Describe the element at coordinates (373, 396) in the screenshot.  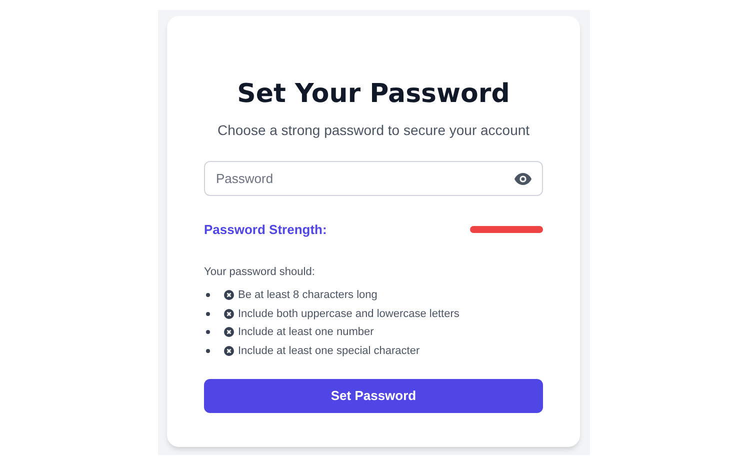
I see `set-password-button: Set Password` at that location.